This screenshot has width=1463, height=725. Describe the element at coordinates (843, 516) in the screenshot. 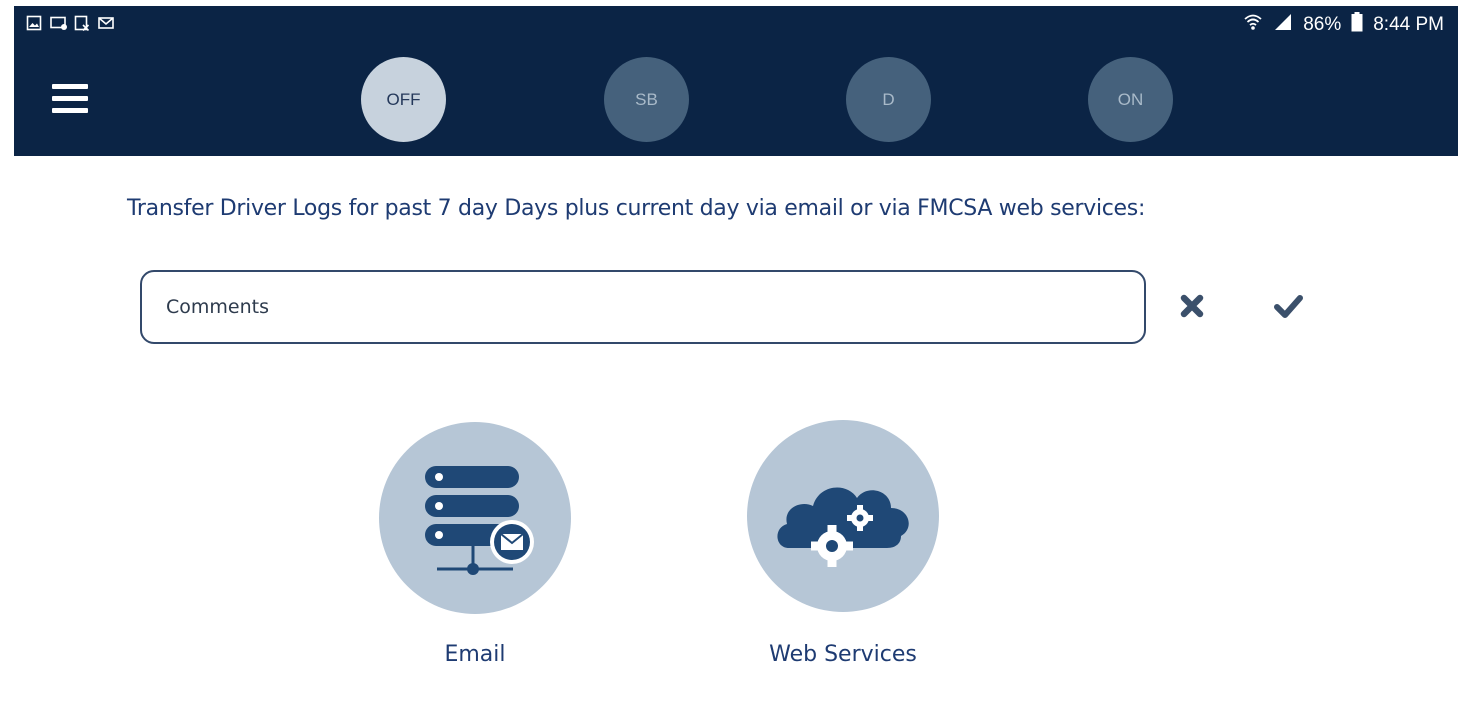

I see `cloud-gears-icon` at that location.